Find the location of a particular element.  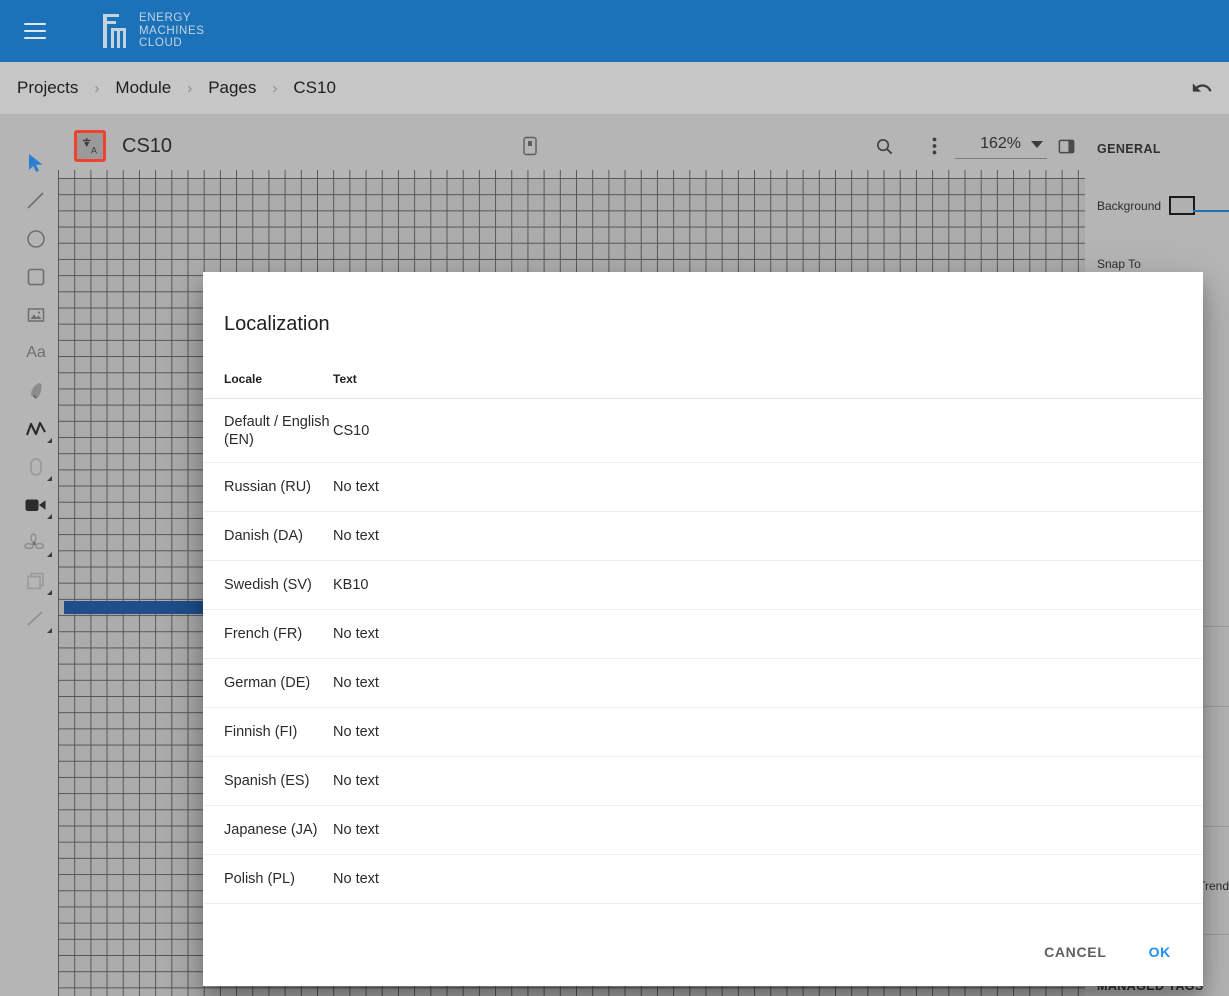

cell-locale: Danish (DA) is located at coordinates (268, 536).